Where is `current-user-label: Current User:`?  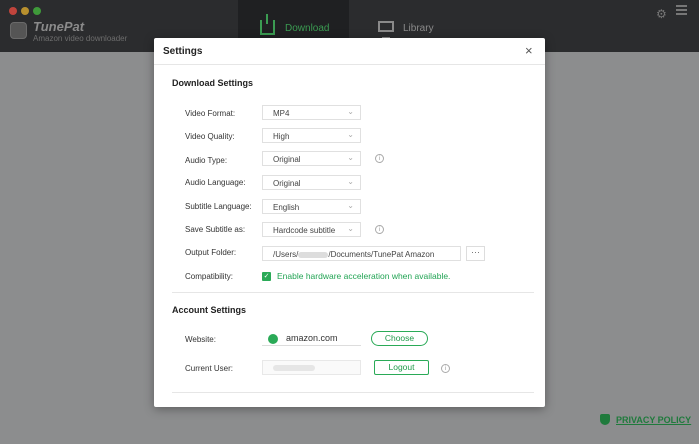 current-user-label: Current User: is located at coordinates (209, 368).